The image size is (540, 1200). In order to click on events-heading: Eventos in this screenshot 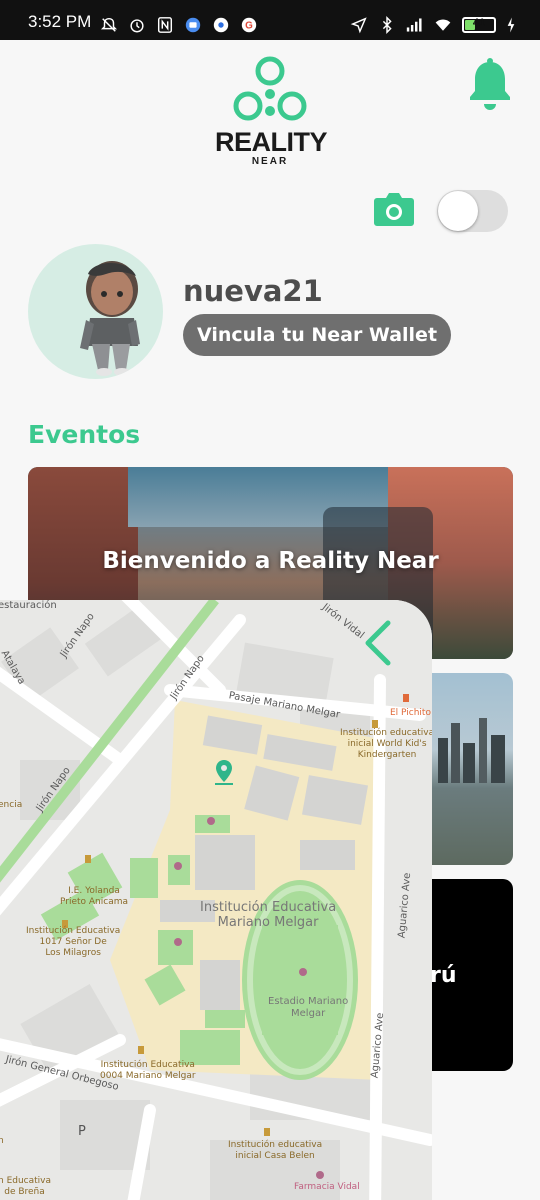, I will do `click(84, 434)`.